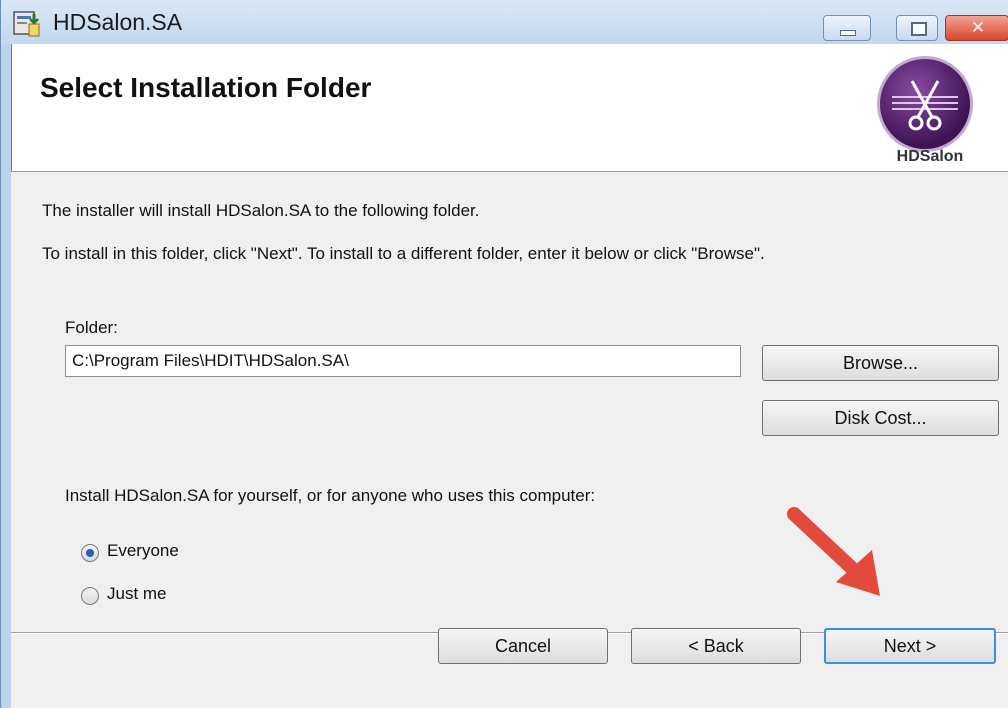  Describe the element at coordinates (90, 553) in the screenshot. I see `radio-everyone` at that location.